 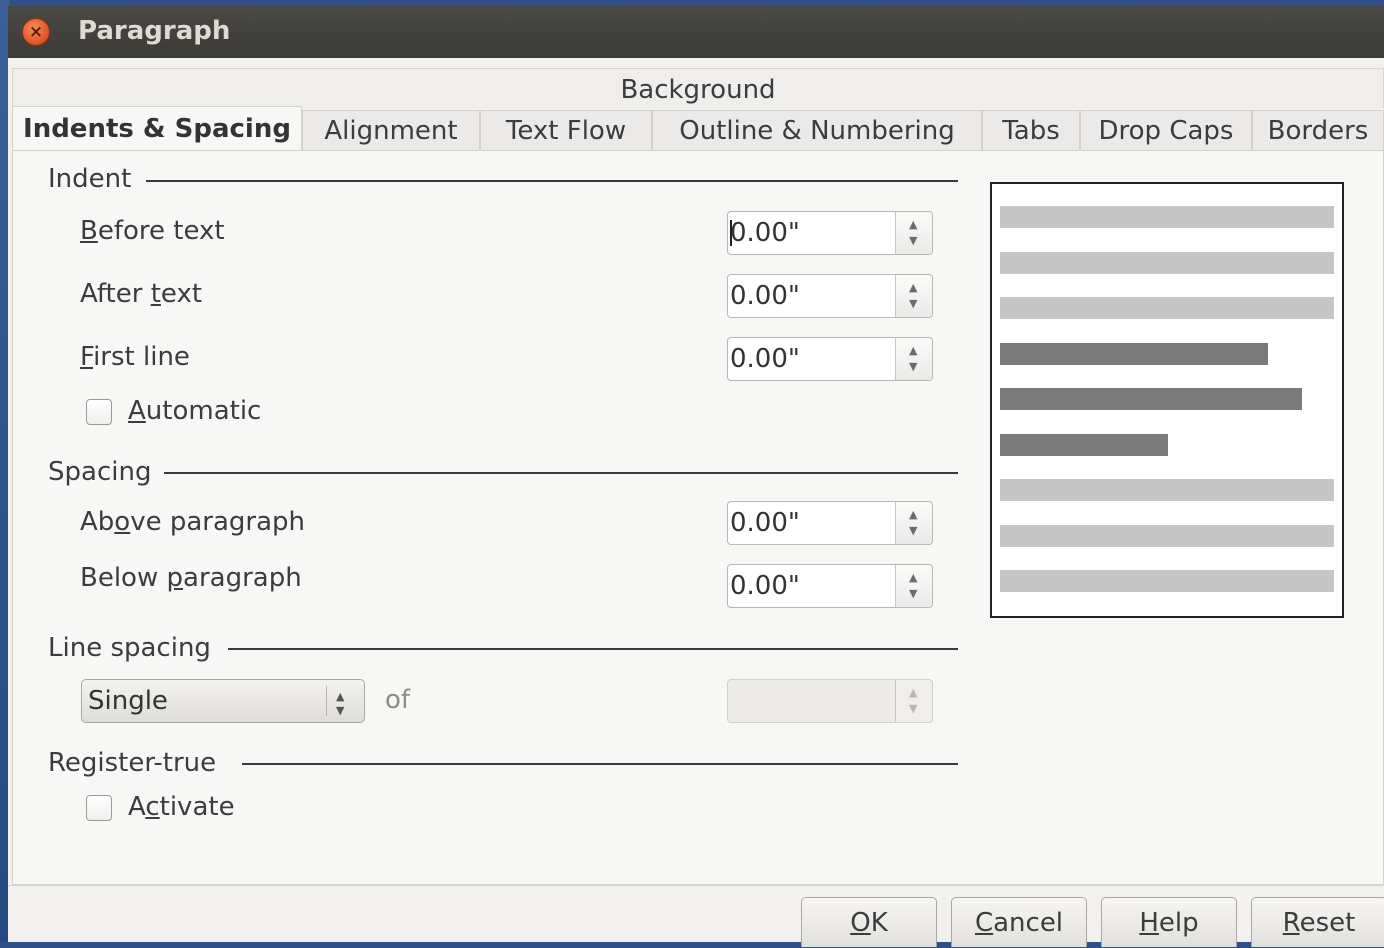 What do you see at coordinates (561, 473) in the screenshot?
I see `spacing-separator` at bounding box center [561, 473].